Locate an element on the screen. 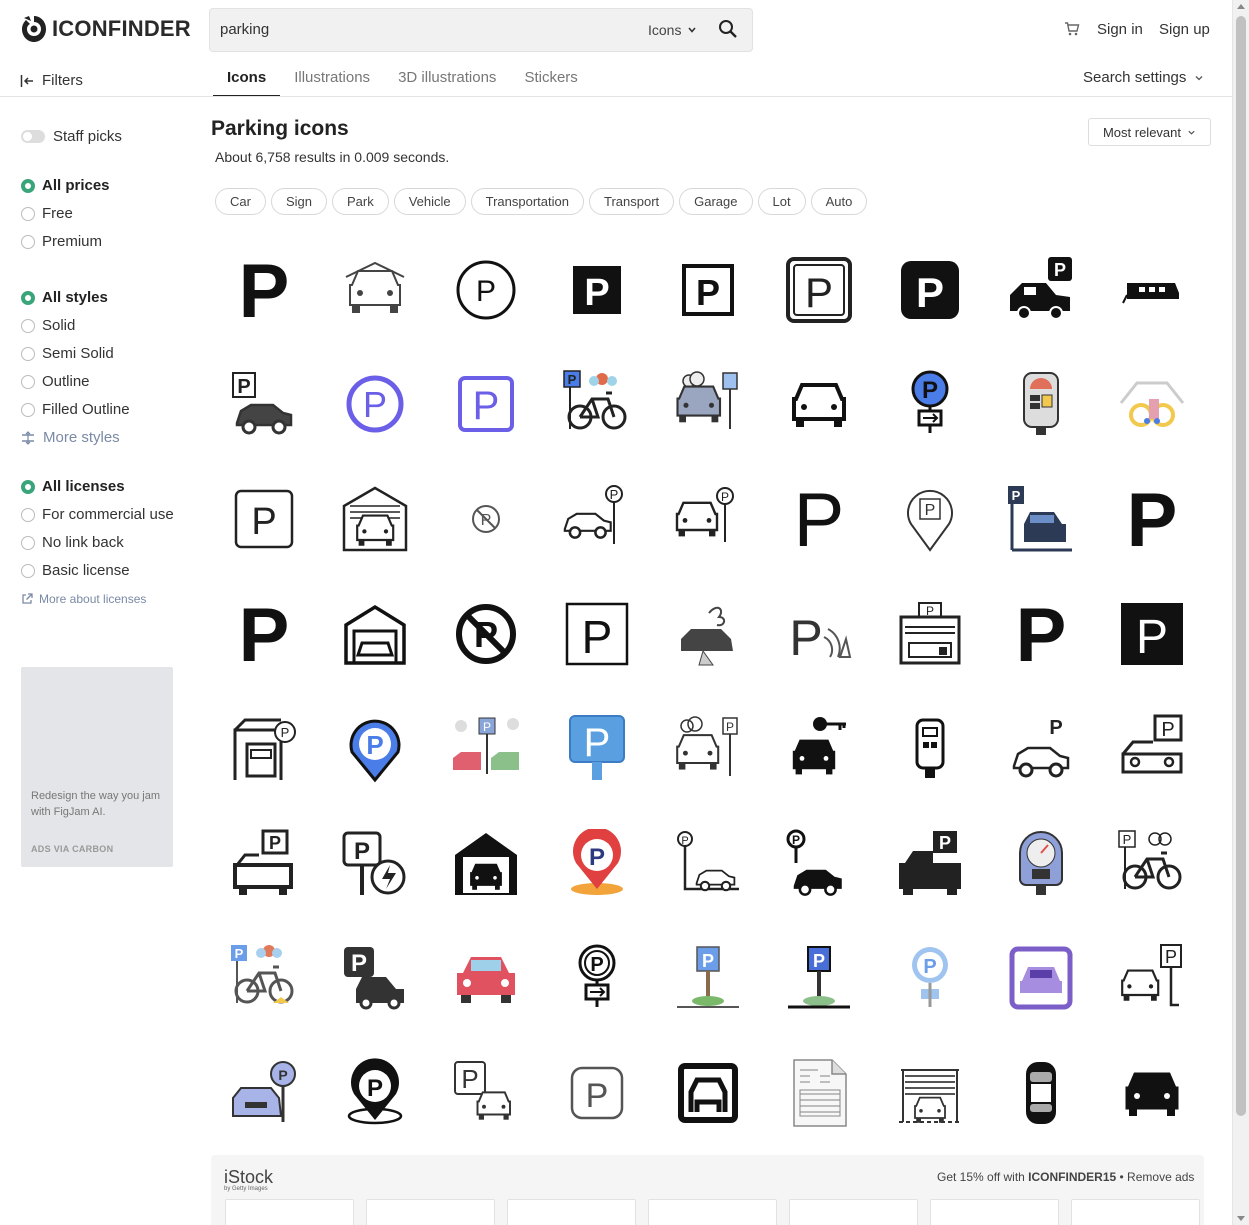 This screenshot has width=1249, height=1225. radio-outline: Outline is located at coordinates (55, 381).